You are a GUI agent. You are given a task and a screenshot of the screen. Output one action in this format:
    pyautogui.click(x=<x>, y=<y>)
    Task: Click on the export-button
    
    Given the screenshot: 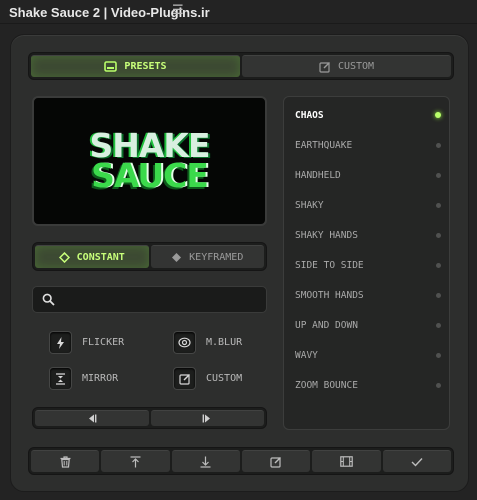 What is the action you would take?
    pyautogui.click(x=205, y=461)
    